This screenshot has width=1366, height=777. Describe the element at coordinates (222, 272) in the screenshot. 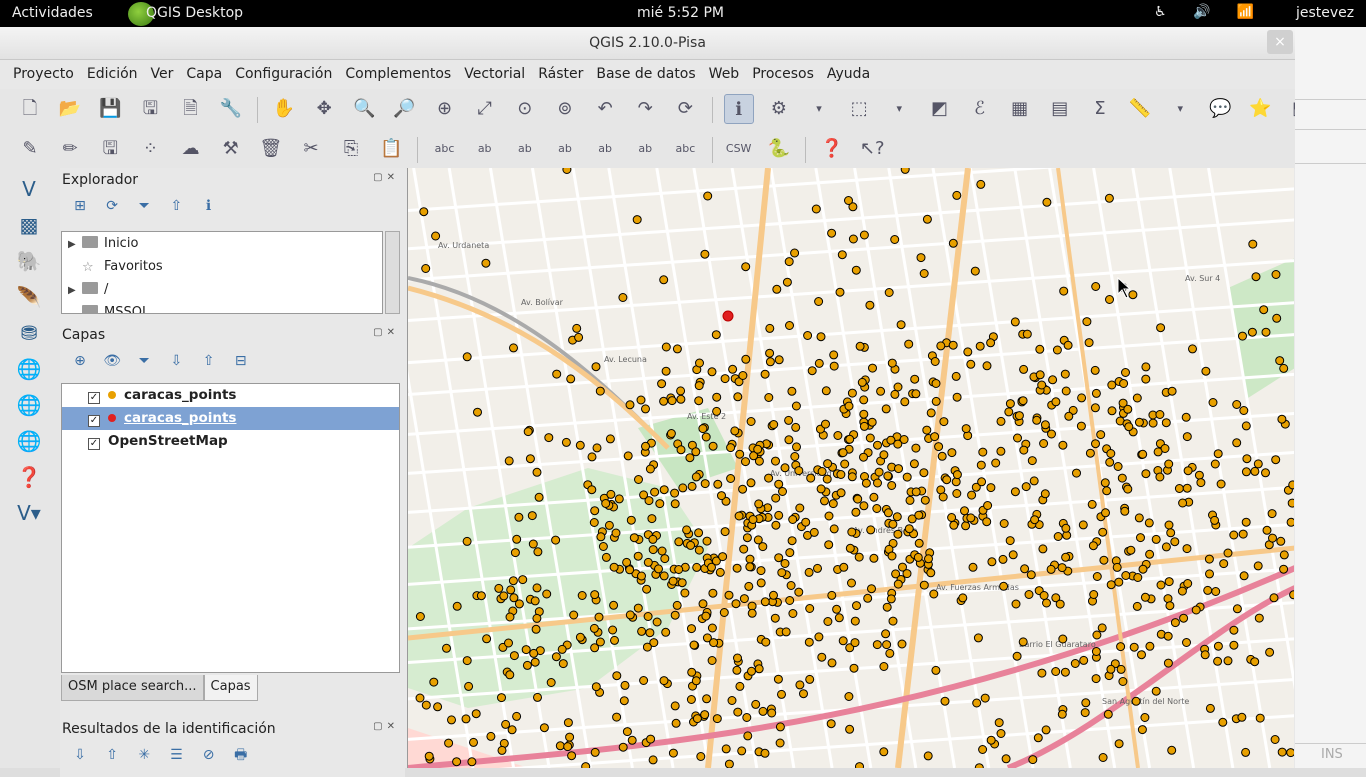

I see `browser-tree: ▶ Inicio ☆ Favoritos ▶ / MSSQL` at that location.